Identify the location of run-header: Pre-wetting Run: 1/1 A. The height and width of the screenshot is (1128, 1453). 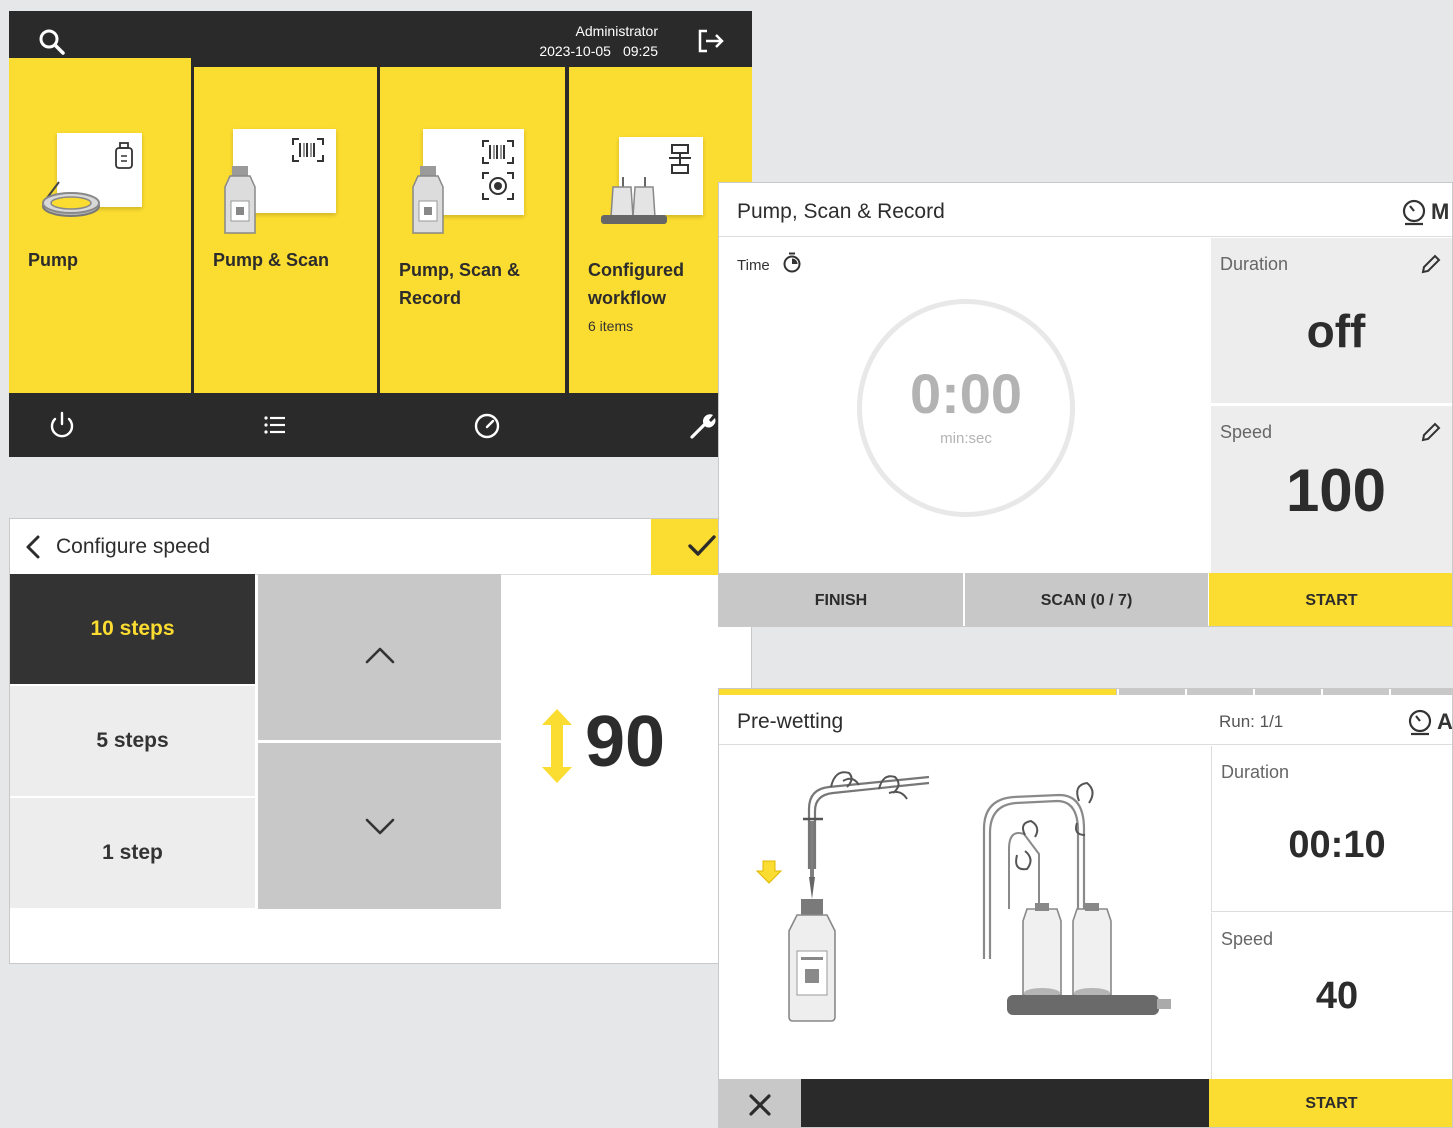
(1086, 720).